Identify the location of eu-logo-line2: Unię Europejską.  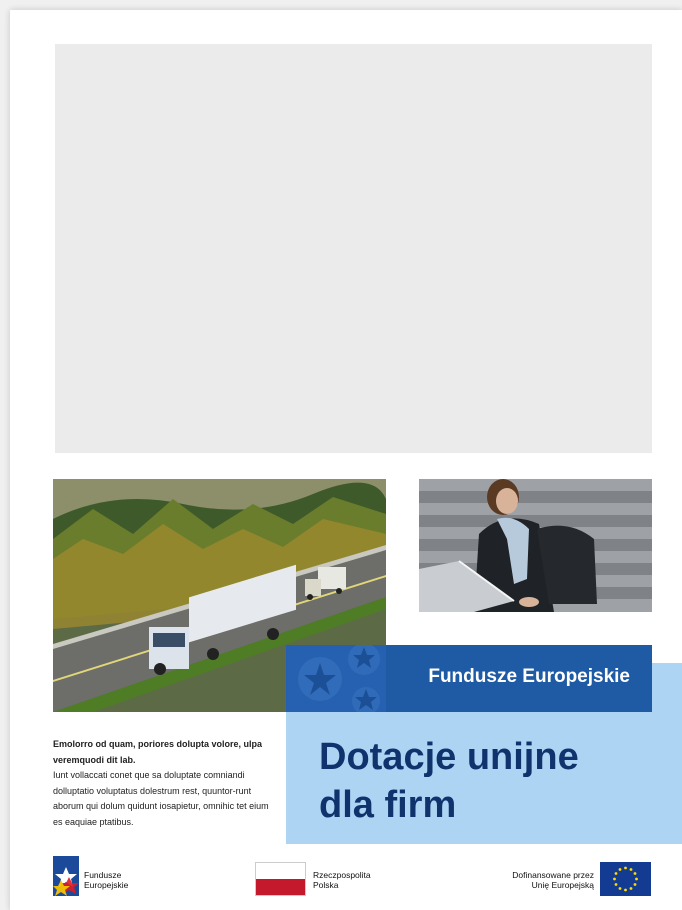
(562, 885).